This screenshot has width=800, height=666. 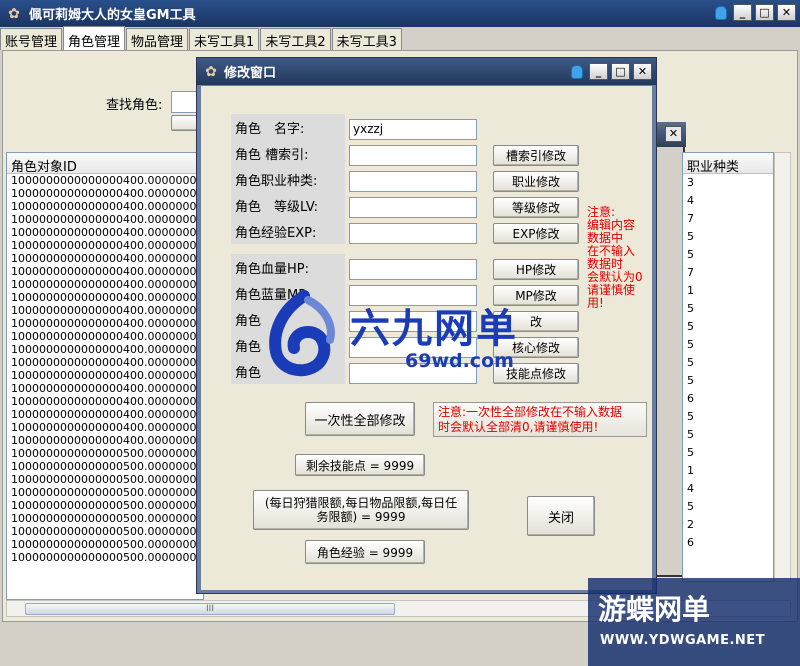 I want to click on class-column-list: 职业种类 347557155555655514526, so click(x=728, y=367).